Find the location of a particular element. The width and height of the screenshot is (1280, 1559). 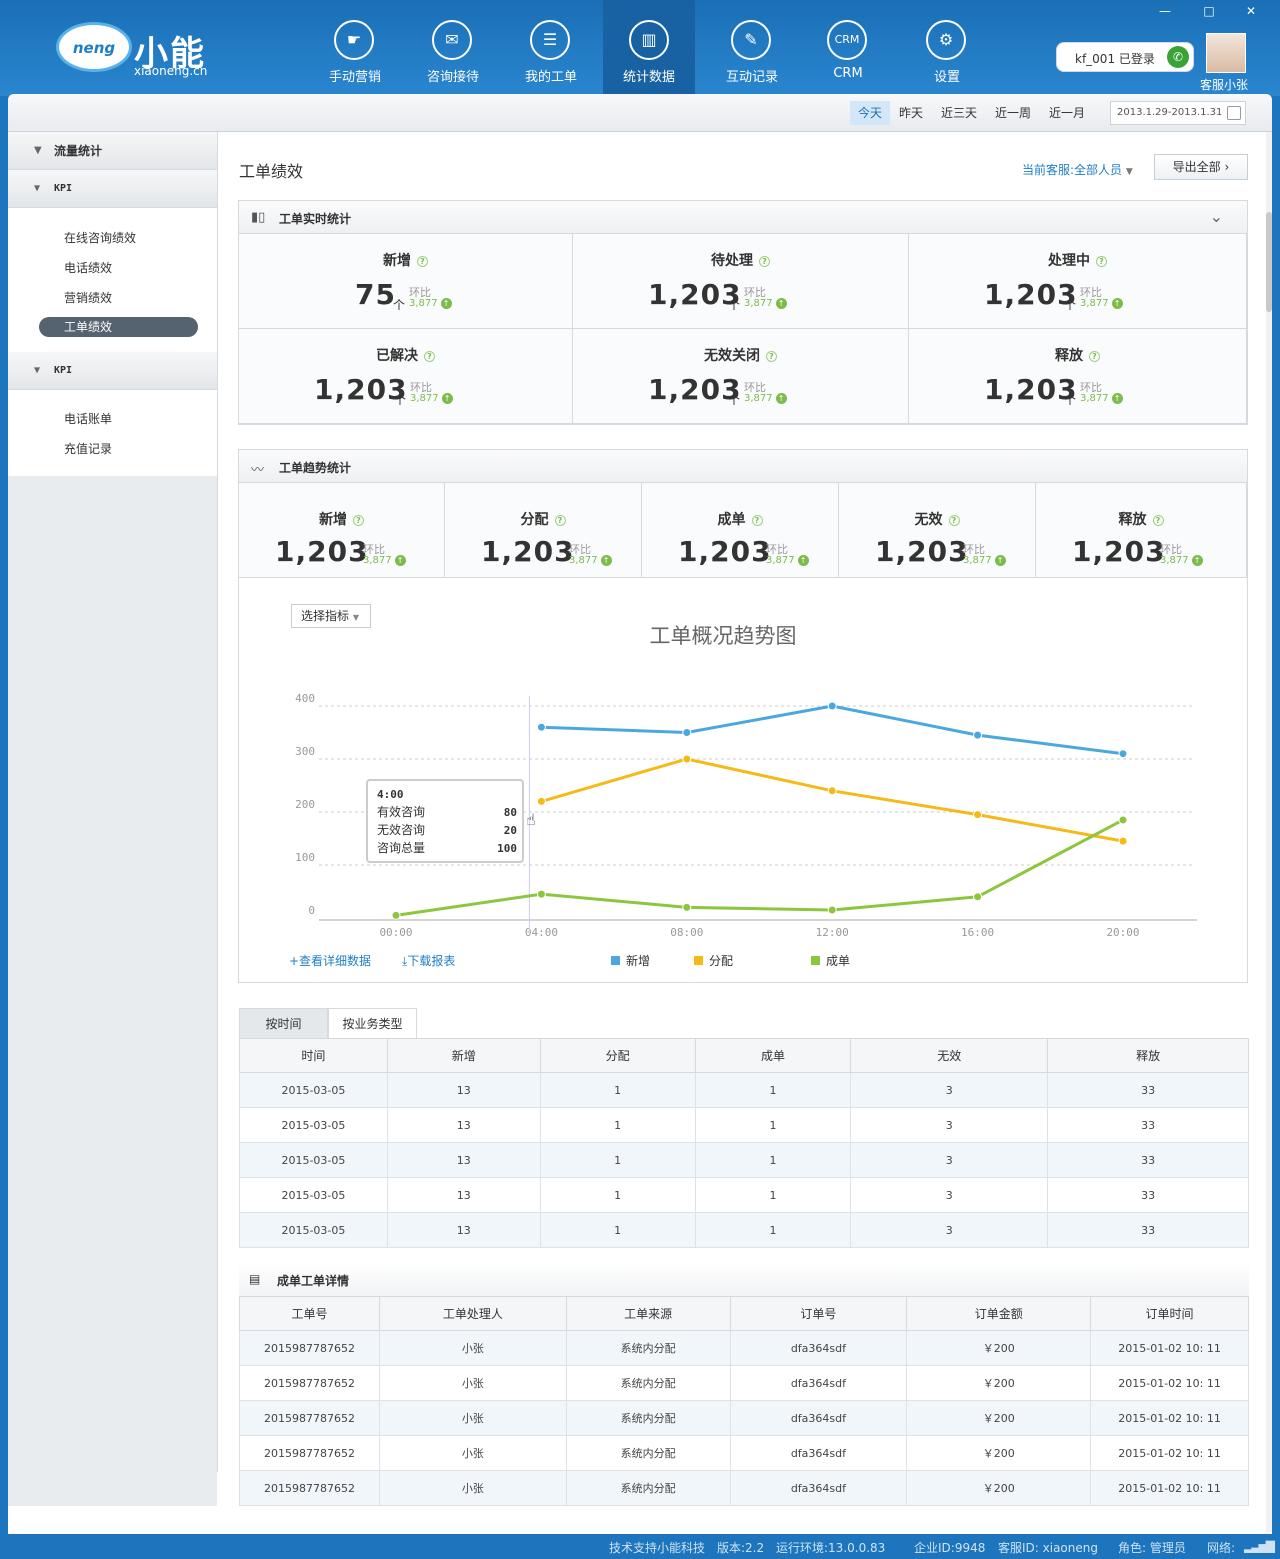

column-header: 工单号 is located at coordinates (309, 1313).